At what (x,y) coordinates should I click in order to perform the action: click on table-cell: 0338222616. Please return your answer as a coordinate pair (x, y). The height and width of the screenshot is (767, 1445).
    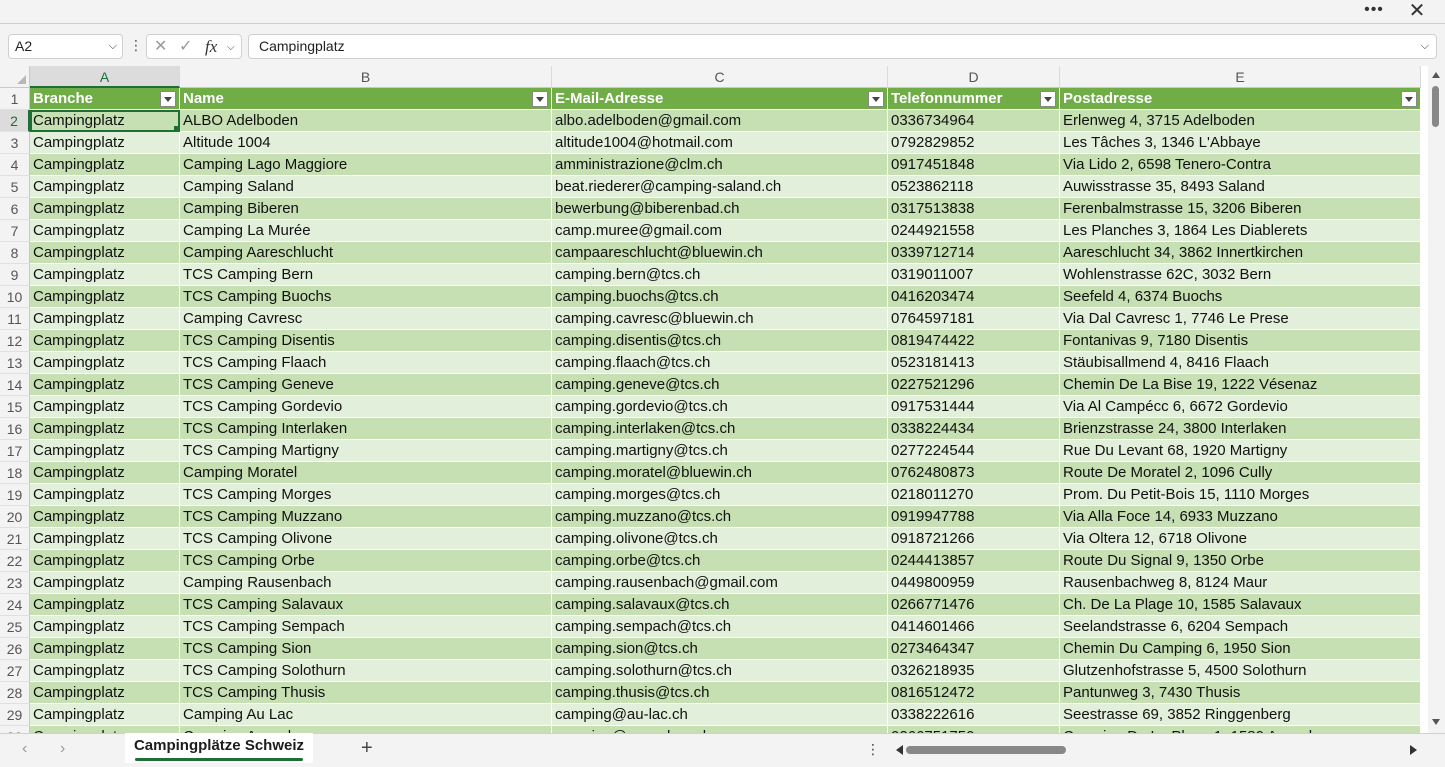
    Looking at the image, I should click on (974, 715).